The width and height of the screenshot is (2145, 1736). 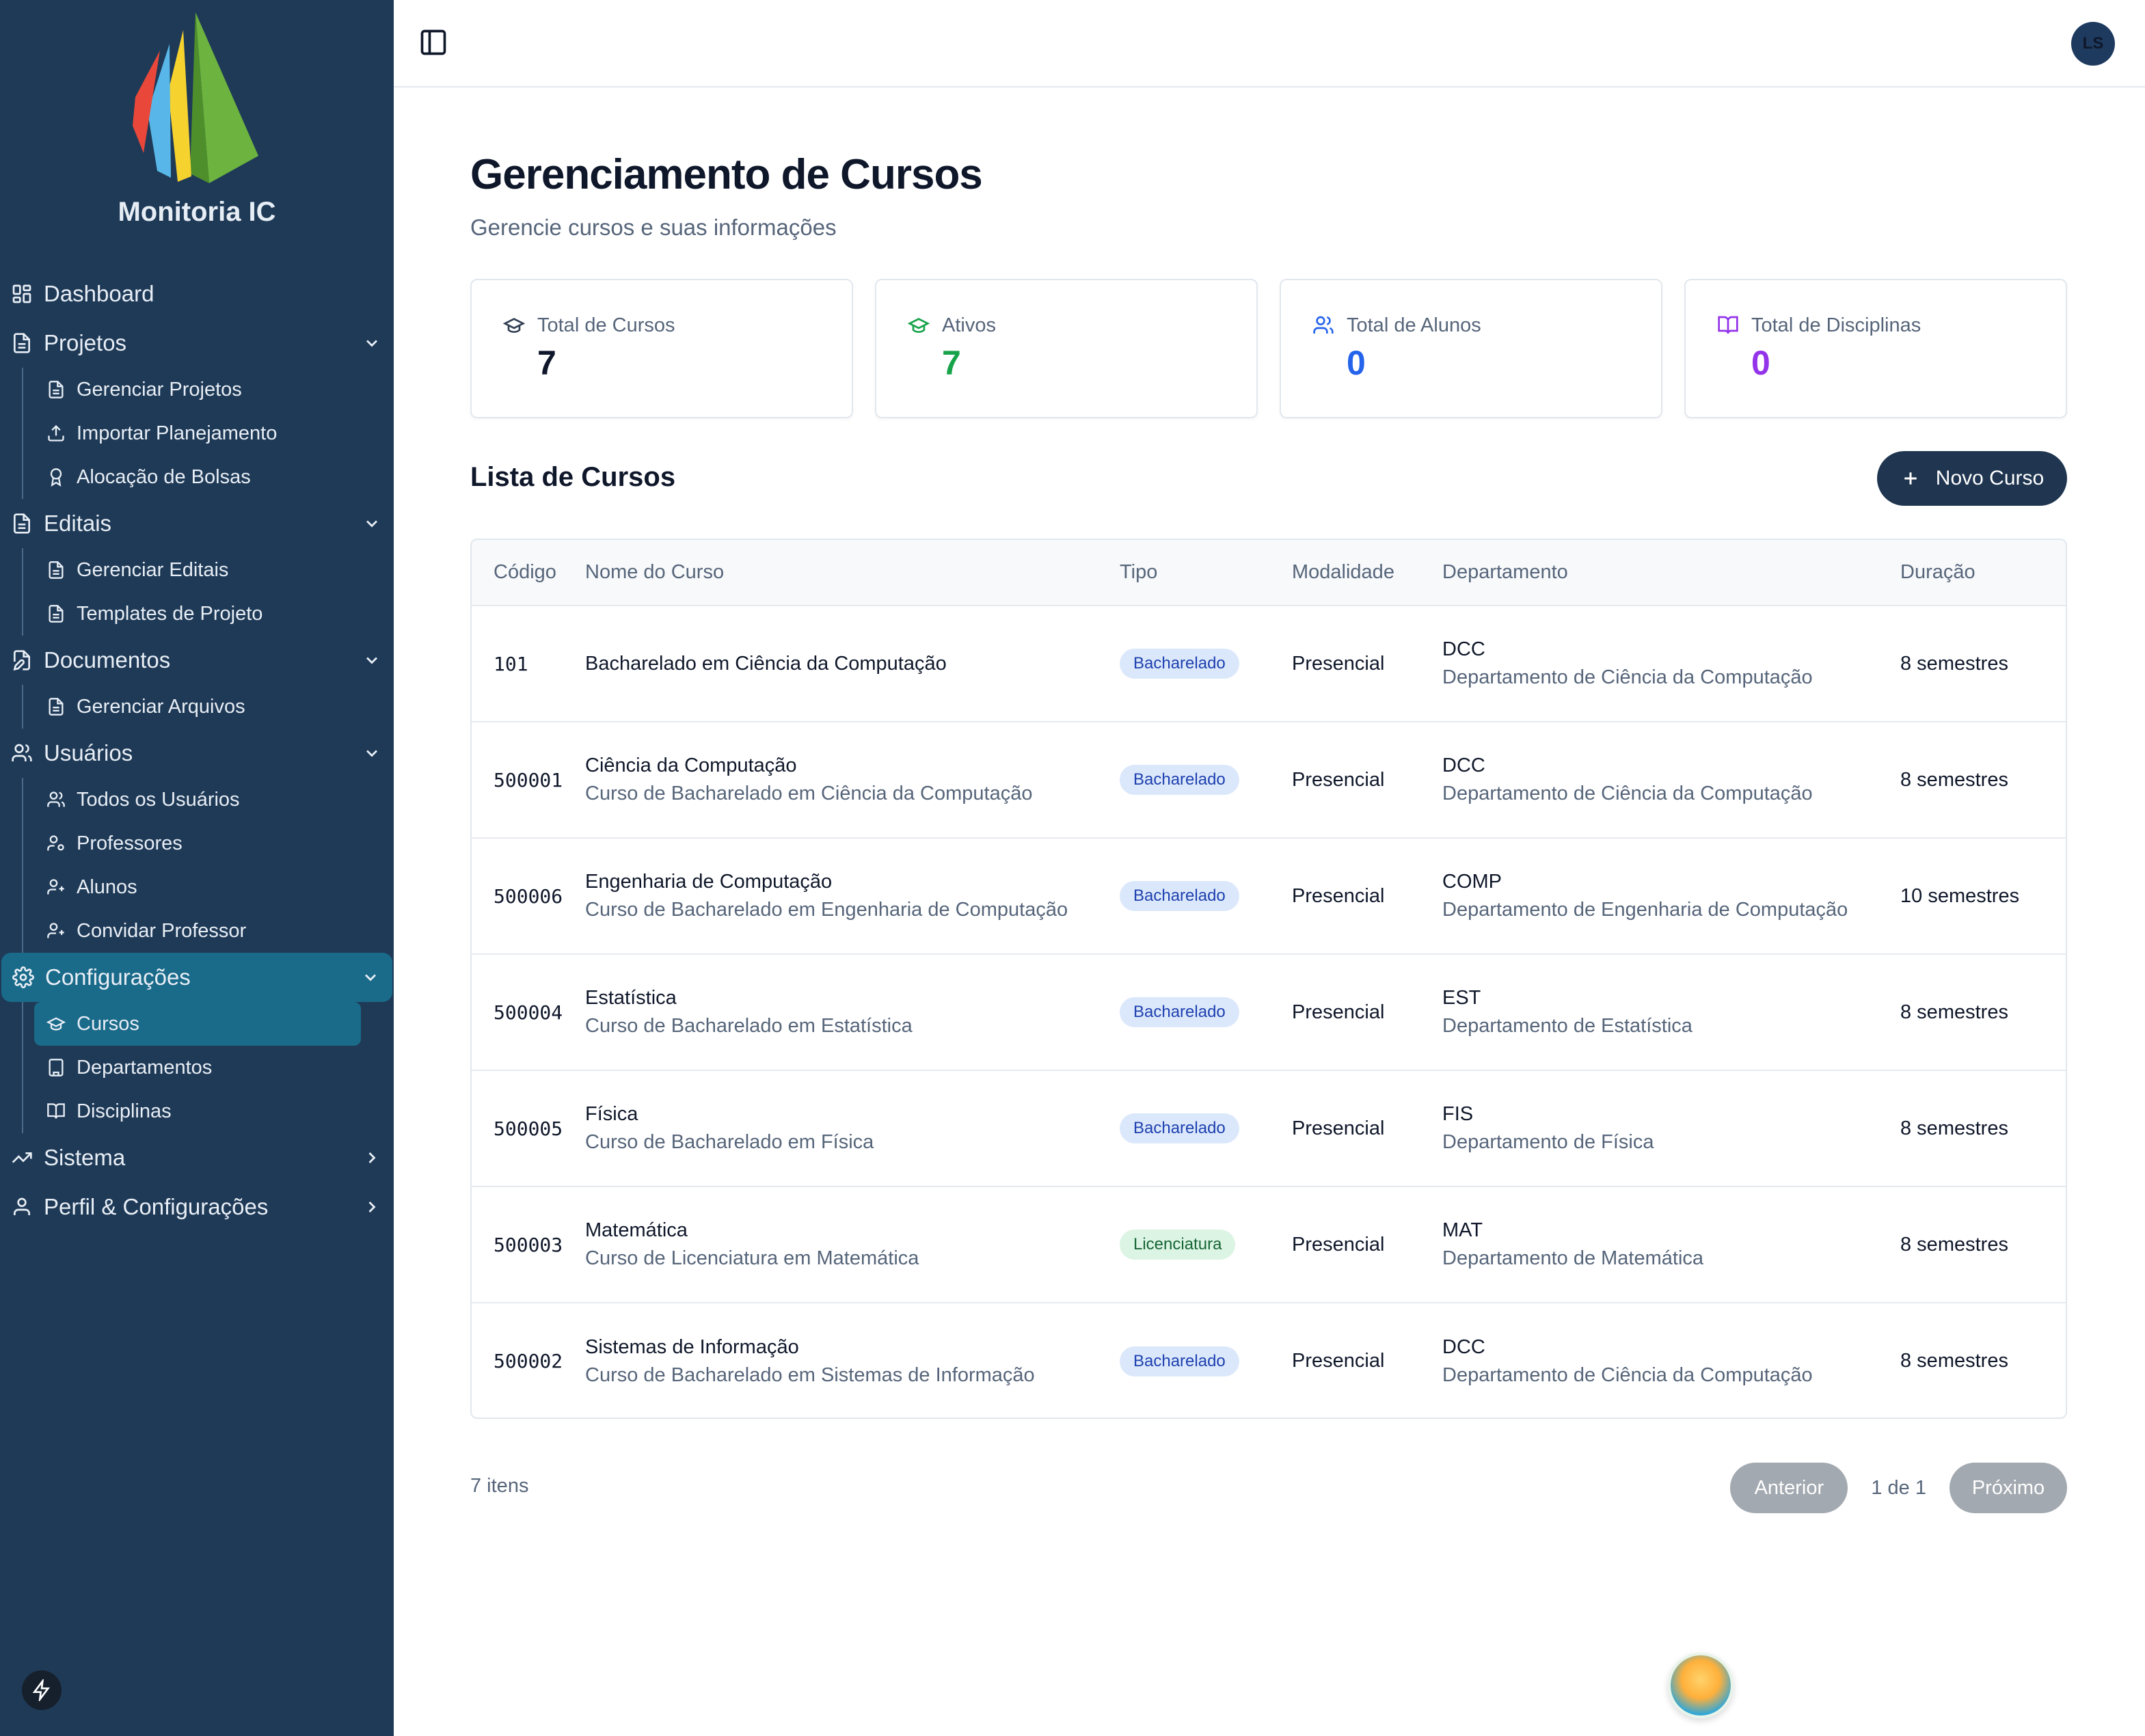 I want to click on course-type-badge: Licenciatura, so click(x=1178, y=1245).